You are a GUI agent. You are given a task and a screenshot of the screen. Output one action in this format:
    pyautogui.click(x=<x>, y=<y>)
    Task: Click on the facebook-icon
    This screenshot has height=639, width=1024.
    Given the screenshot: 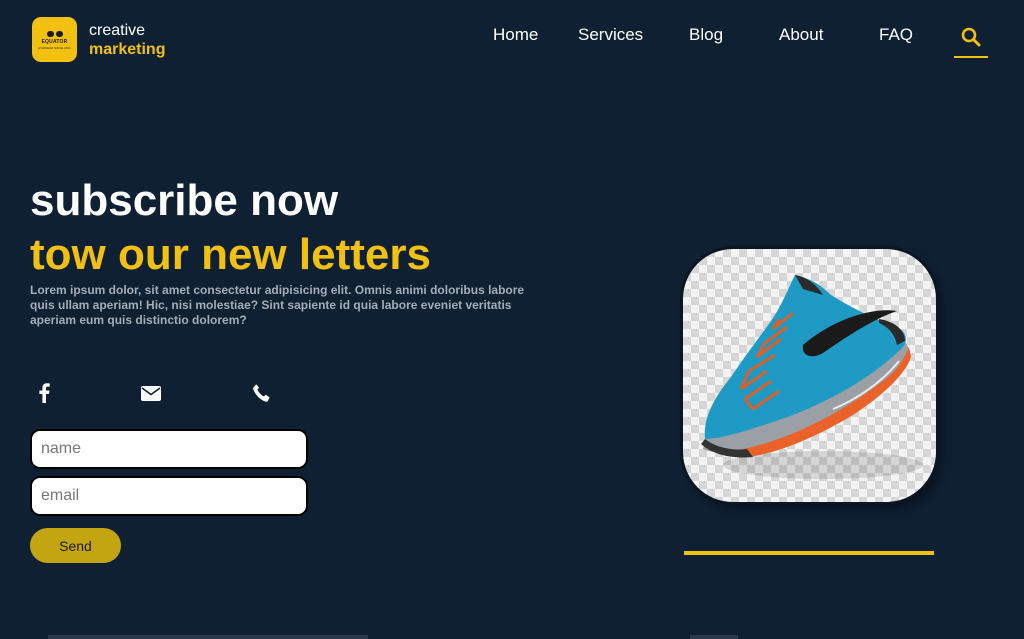 What is the action you would take?
    pyautogui.click(x=44, y=393)
    